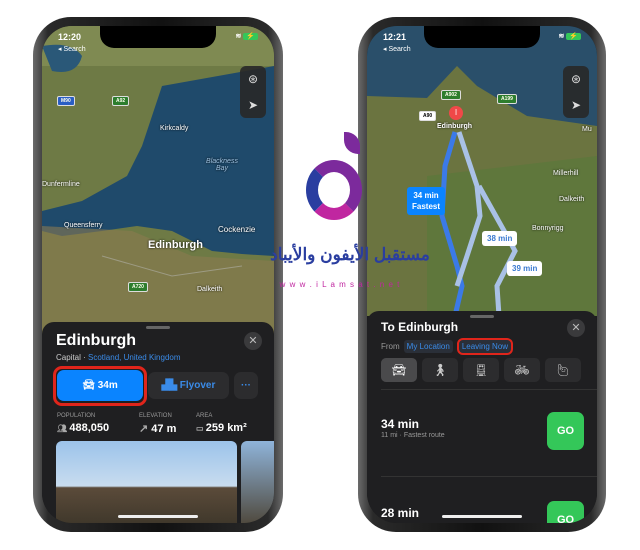  Describe the element at coordinates (400, 513) in the screenshot. I see `route-time: 28 min` at that location.